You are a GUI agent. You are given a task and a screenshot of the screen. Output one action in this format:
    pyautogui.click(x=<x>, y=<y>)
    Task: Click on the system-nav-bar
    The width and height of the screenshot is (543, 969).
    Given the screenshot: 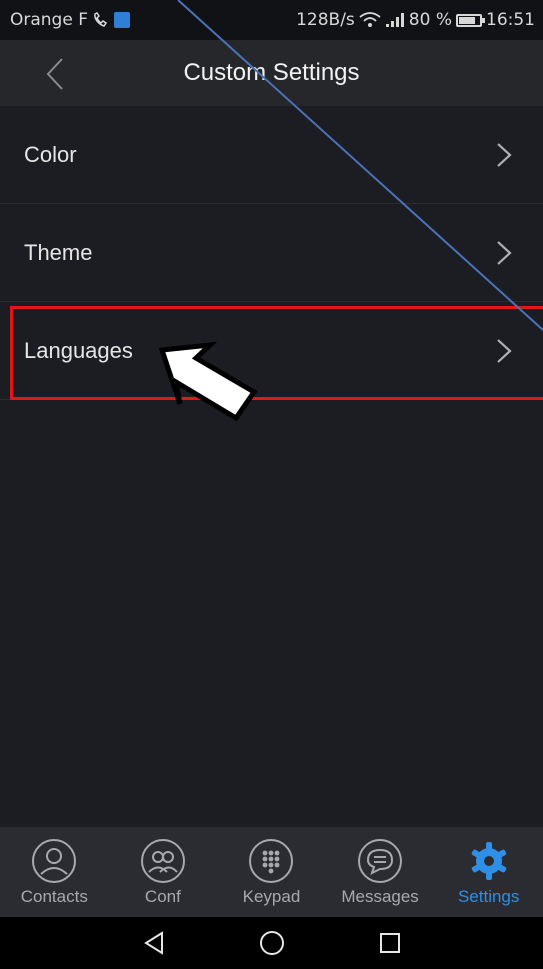 What is the action you would take?
    pyautogui.click(x=271, y=943)
    